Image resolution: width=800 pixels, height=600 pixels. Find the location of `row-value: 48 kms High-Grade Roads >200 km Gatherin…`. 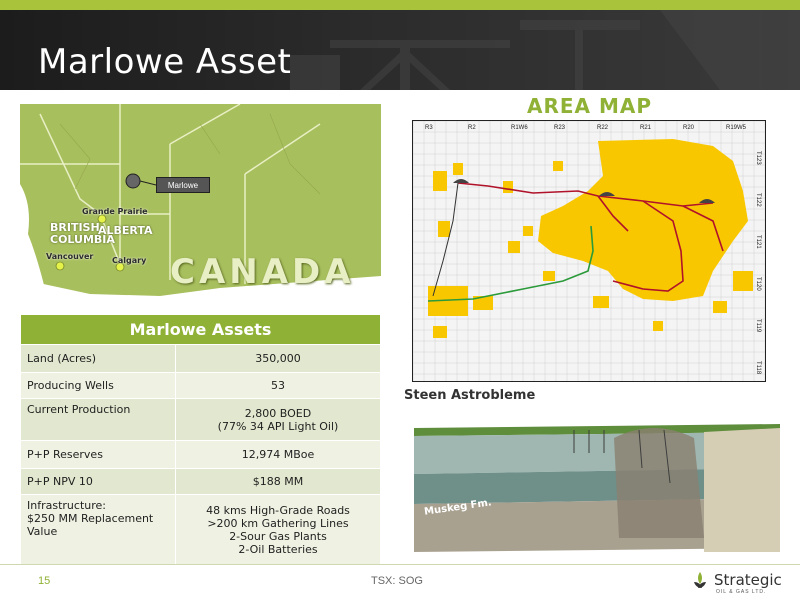

row-value: 48 kms High-Grade Roads >200 km Gatherin… is located at coordinates (278, 529).